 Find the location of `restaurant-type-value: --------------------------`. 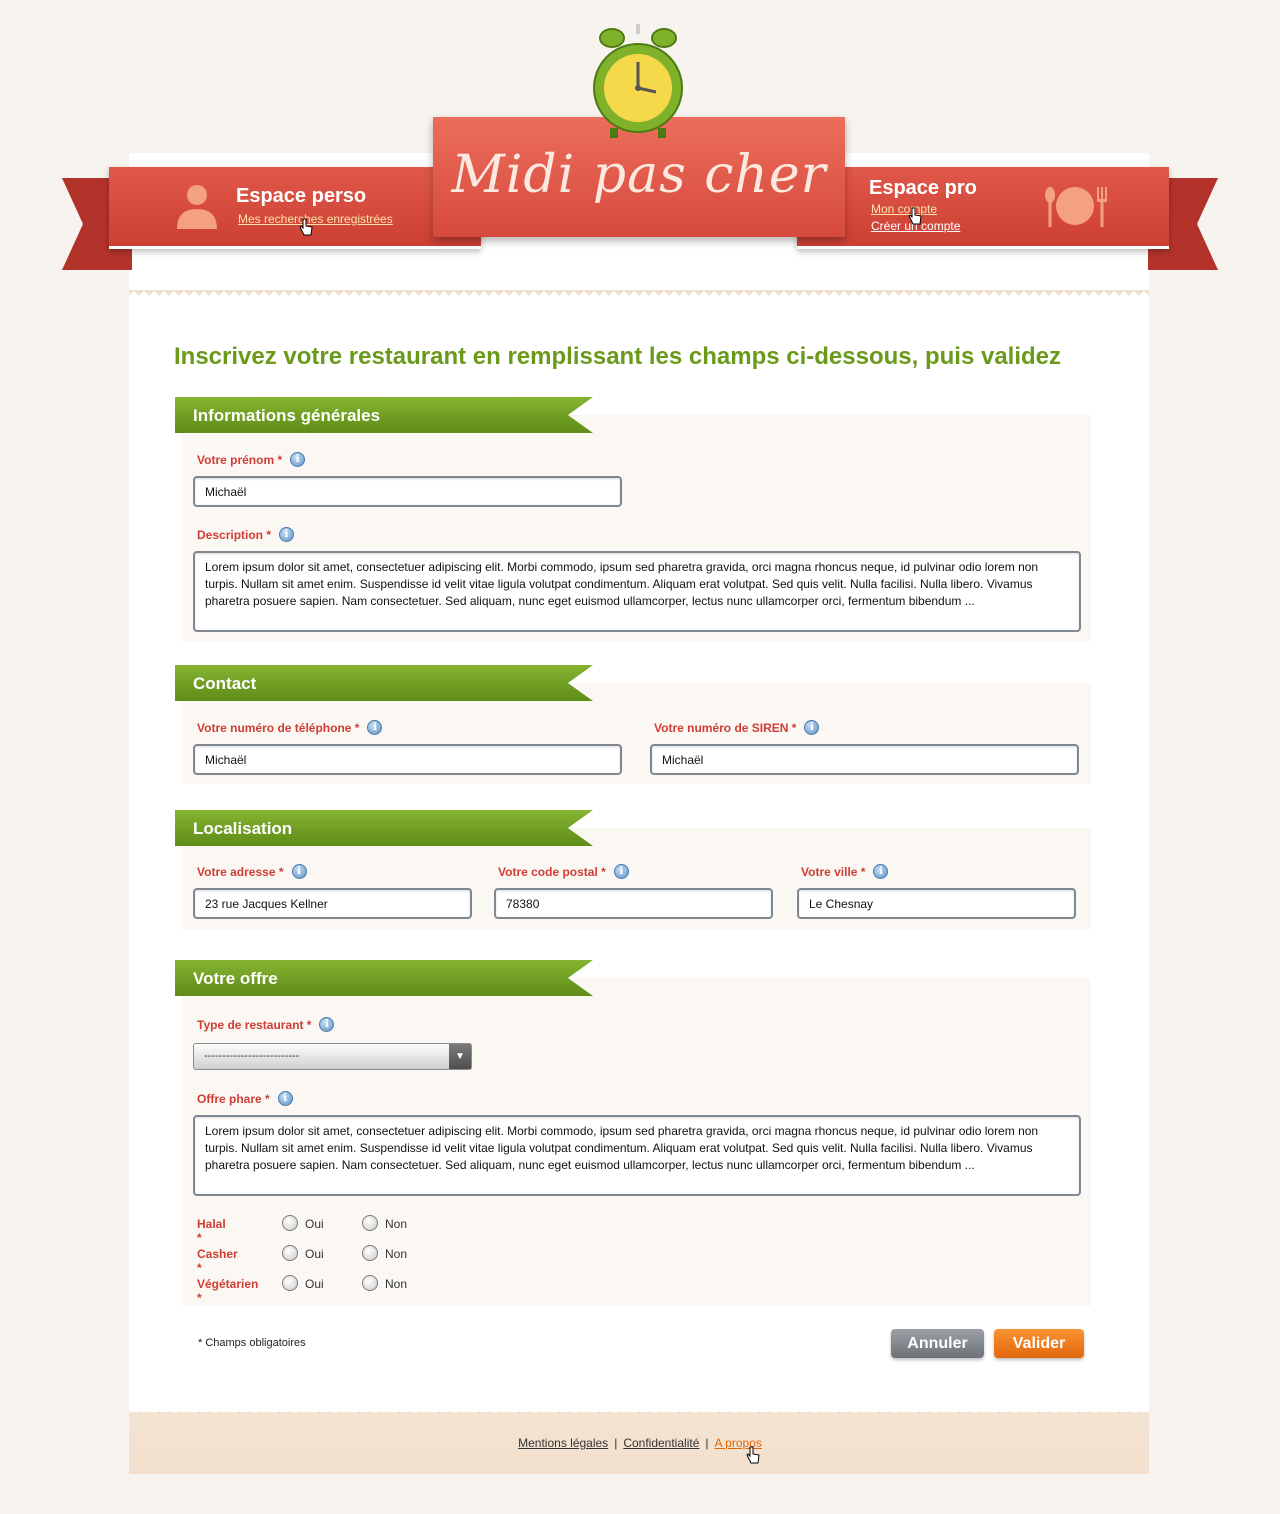

restaurant-type-value: -------------------------- is located at coordinates (252, 1056).